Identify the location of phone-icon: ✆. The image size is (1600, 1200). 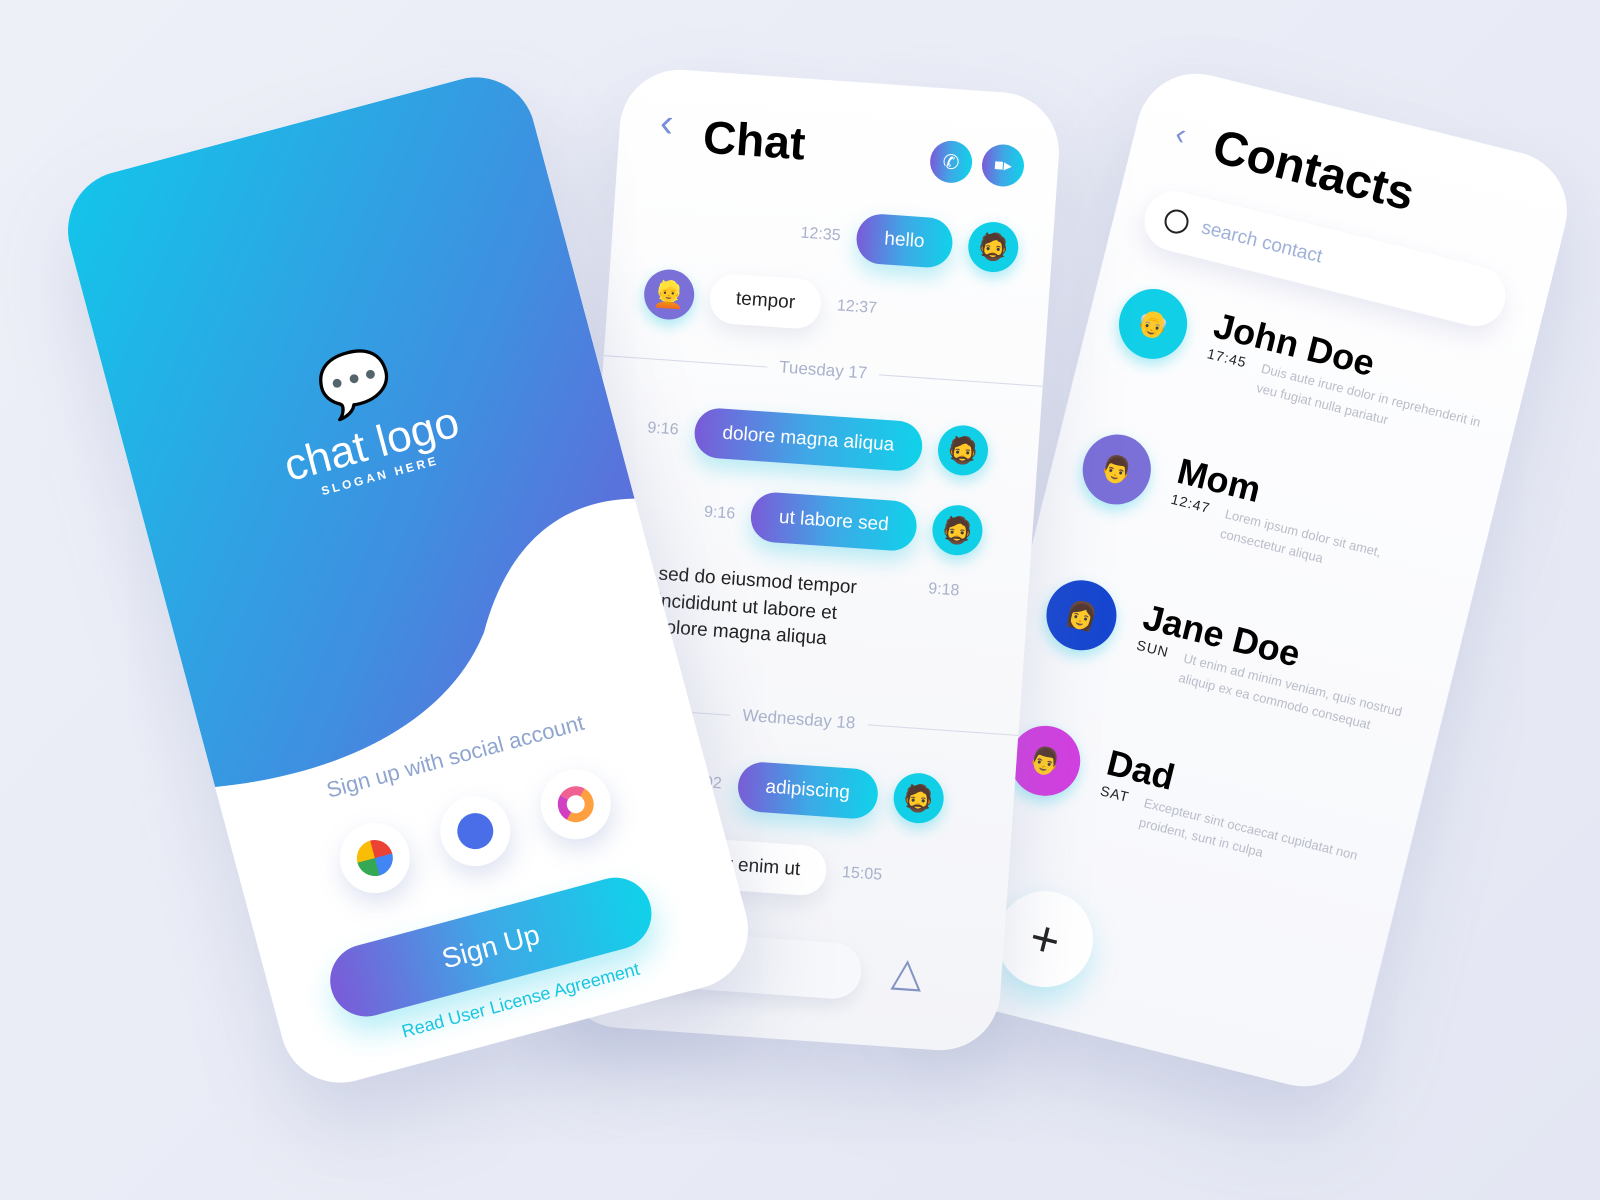
(951, 162).